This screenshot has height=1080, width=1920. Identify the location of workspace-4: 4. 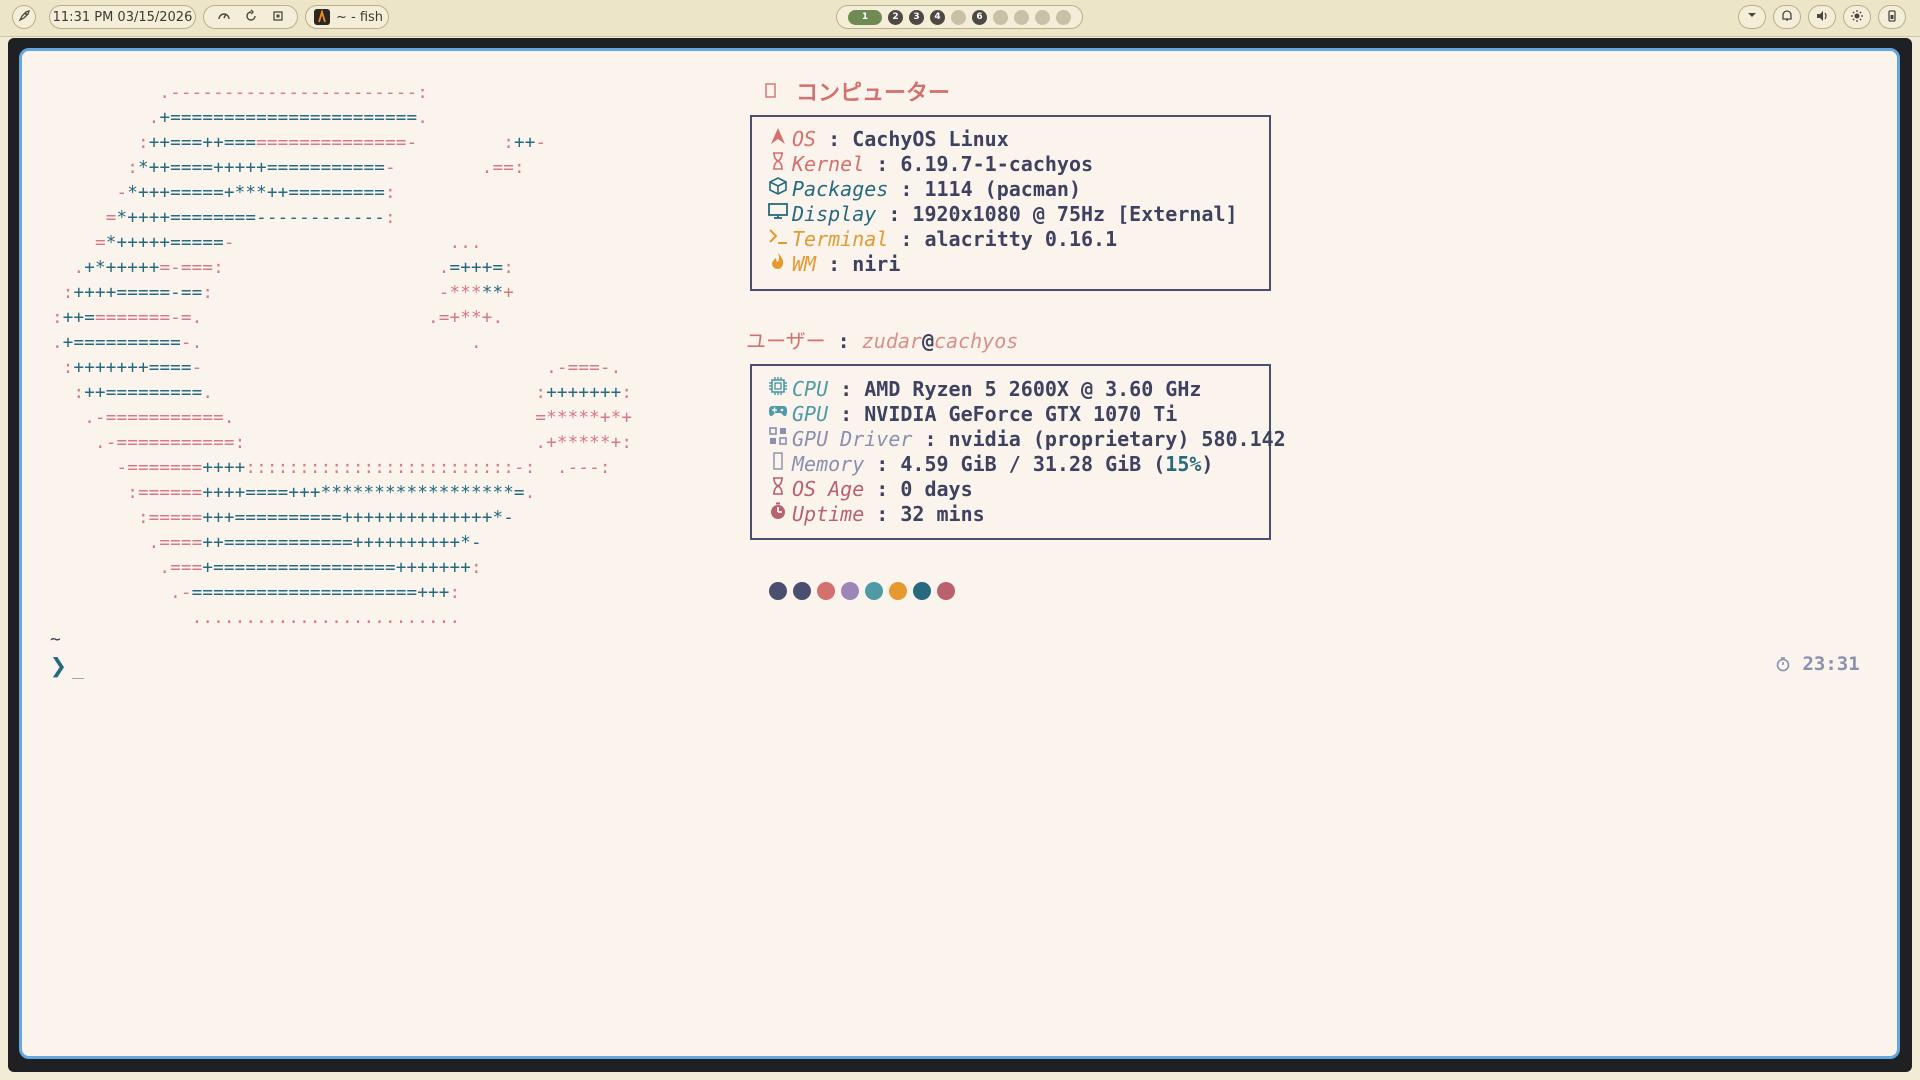
(937, 17).